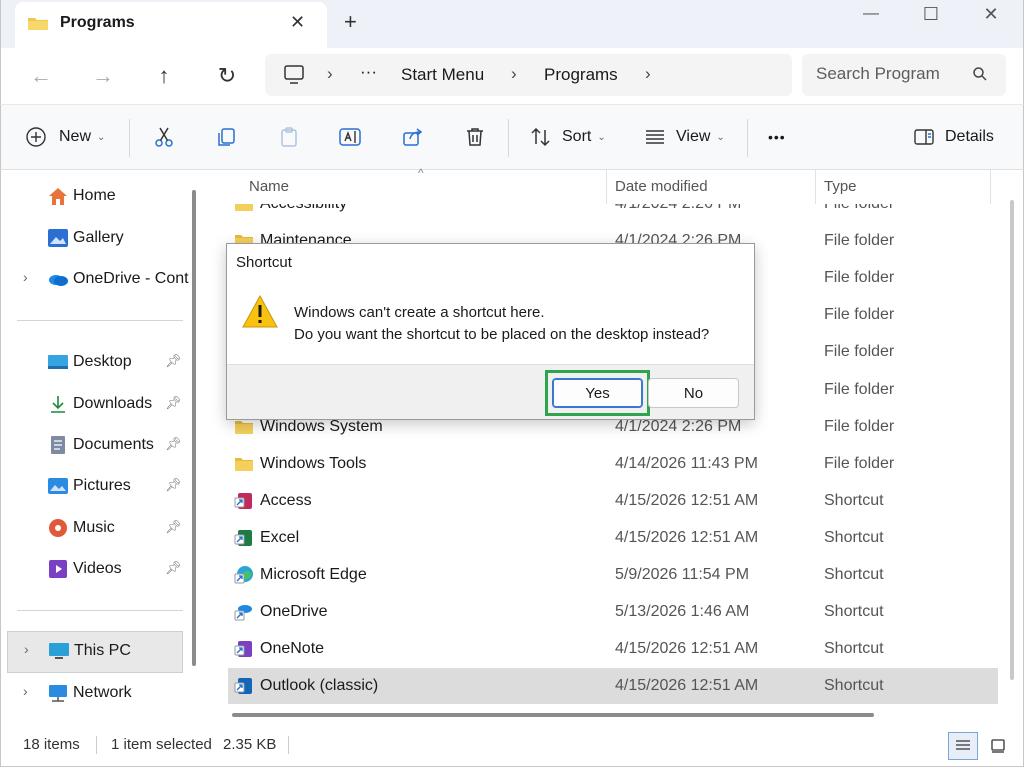 The image size is (1024, 767). I want to click on vertical-scrollbar, so click(1012, 440).